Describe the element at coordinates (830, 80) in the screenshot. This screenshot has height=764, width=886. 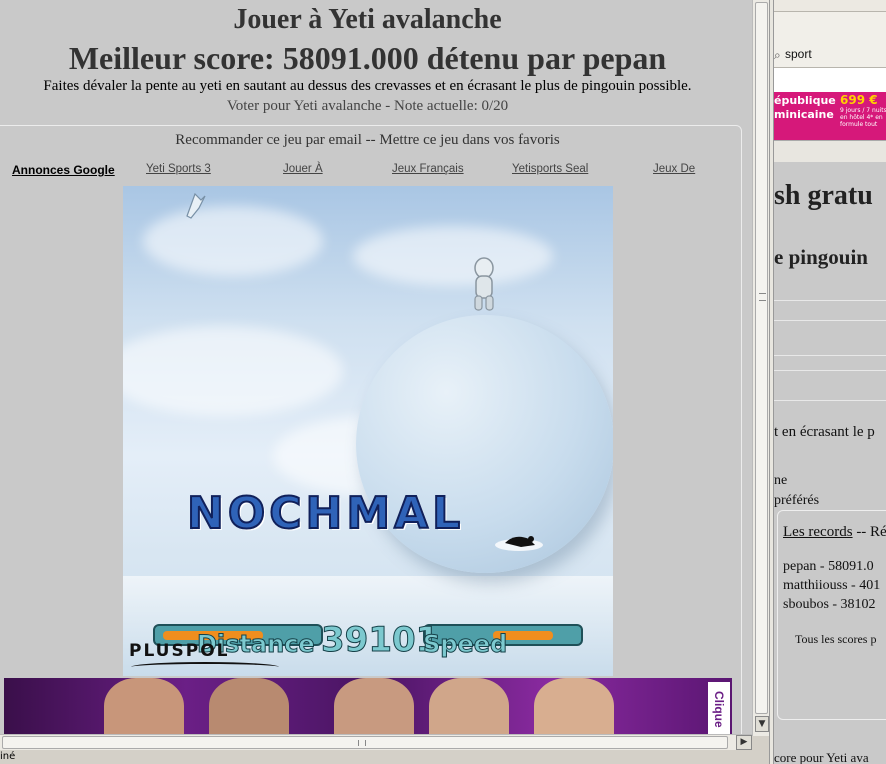
I see `white-strip` at that location.